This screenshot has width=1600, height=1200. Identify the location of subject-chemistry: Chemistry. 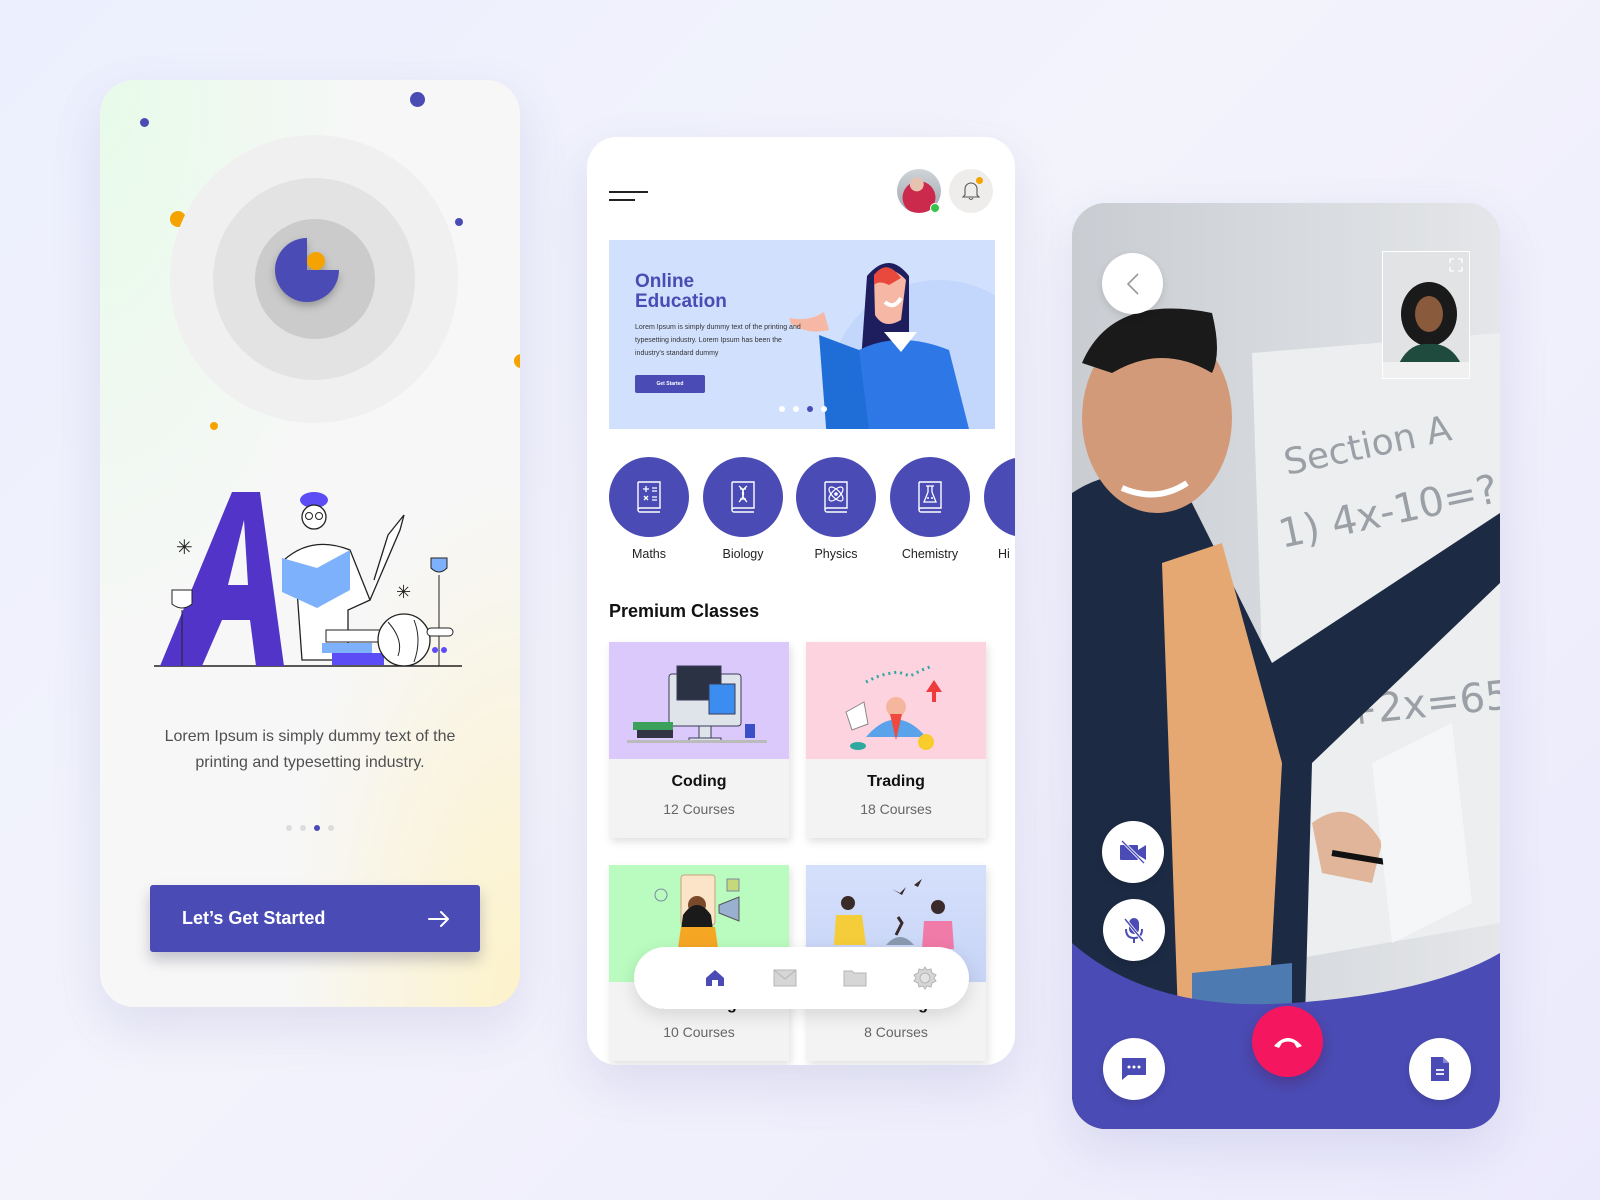
(930, 509).